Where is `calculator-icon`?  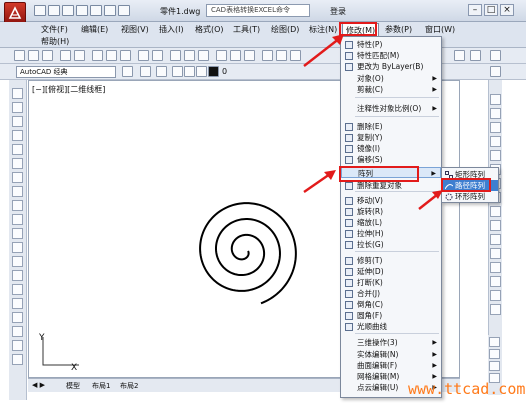
calculator-icon is located at coordinates (281, 55).